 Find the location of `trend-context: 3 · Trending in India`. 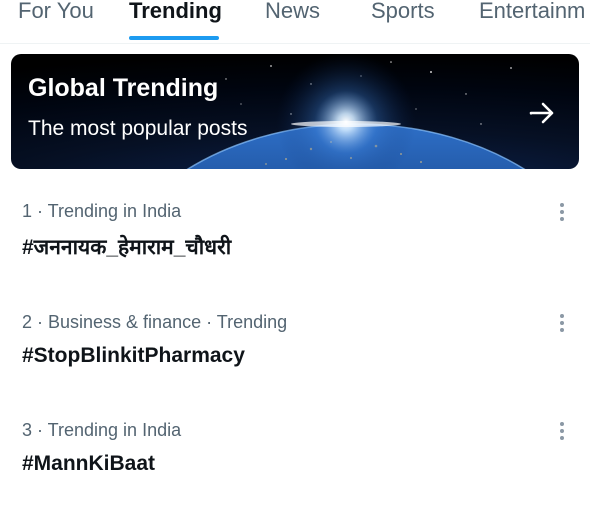

trend-context: 3 · Trending in India is located at coordinates (102, 430).